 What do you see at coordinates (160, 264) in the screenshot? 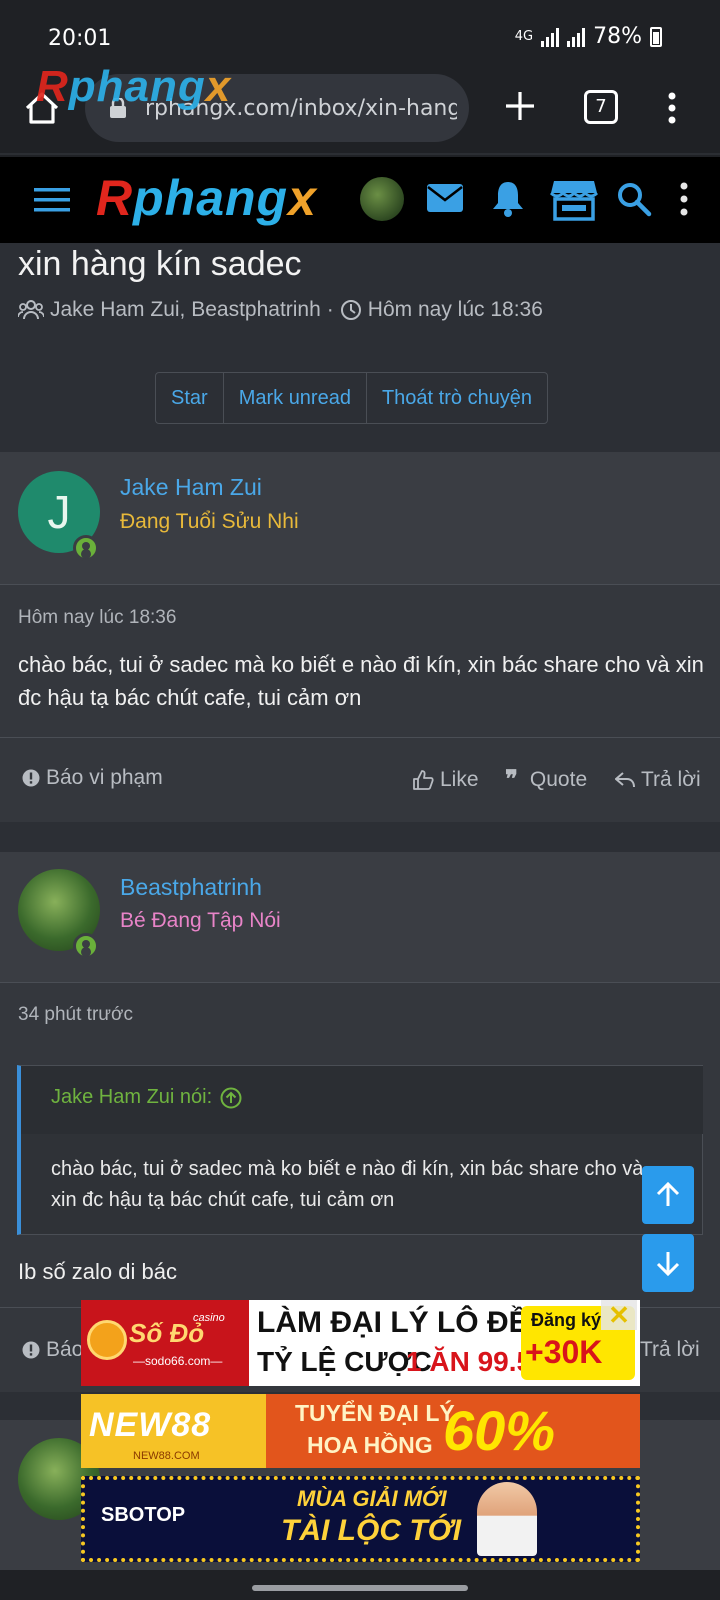
I see `page-title: xin hàng kín sadec` at bounding box center [160, 264].